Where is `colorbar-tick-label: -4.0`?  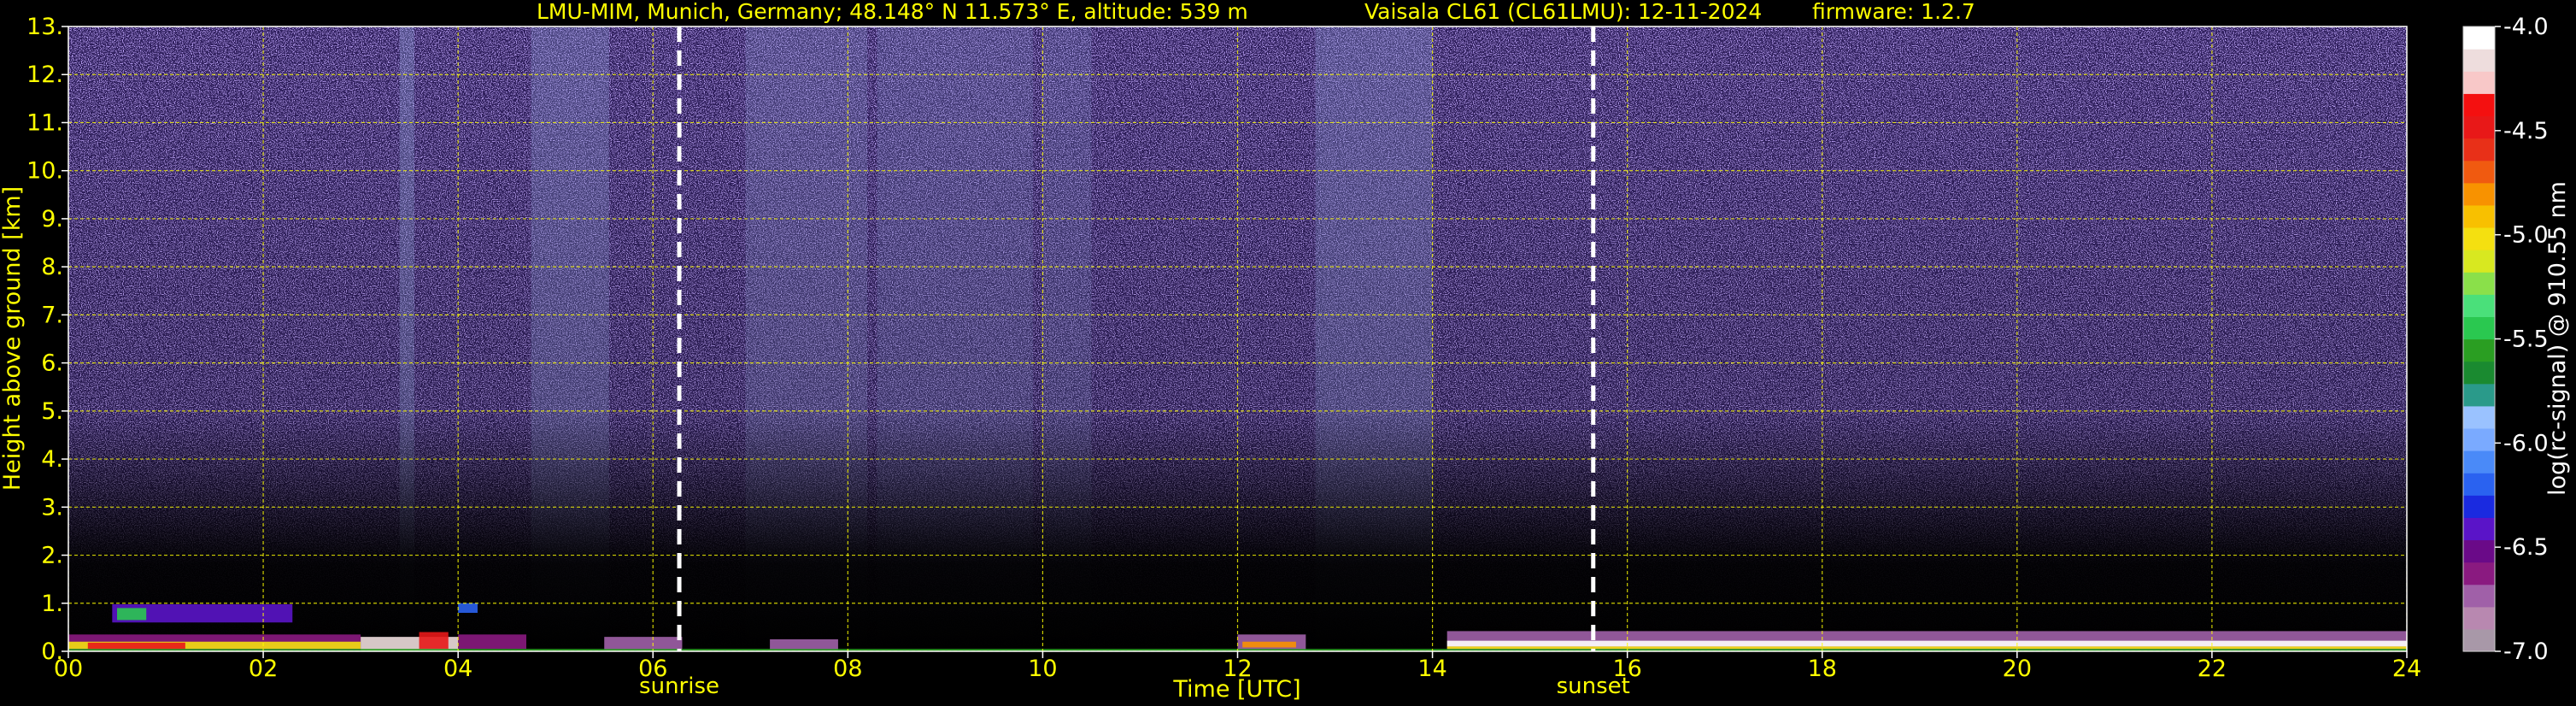
colorbar-tick-label: -4.0 is located at coordinates (2526, 27).